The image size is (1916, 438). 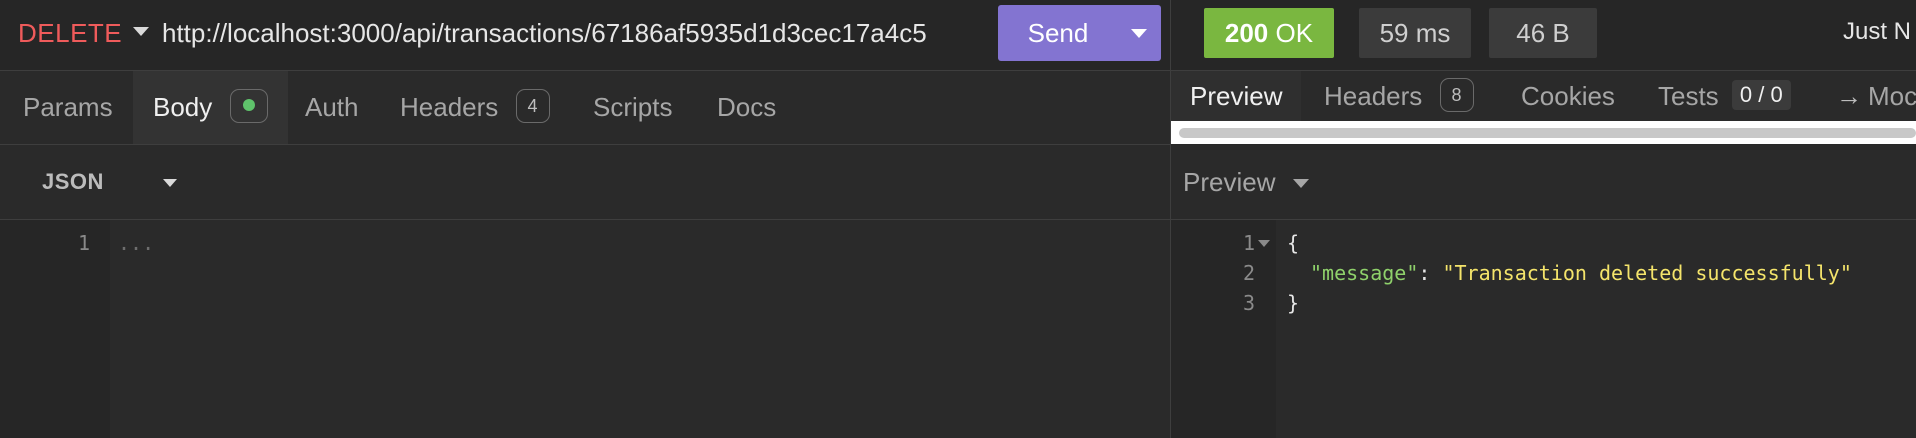 What do you see at coordinates (1688, 96) in the screenshot?
I see `tab-tests-label: Tests` at bounding box center [1688, 96].